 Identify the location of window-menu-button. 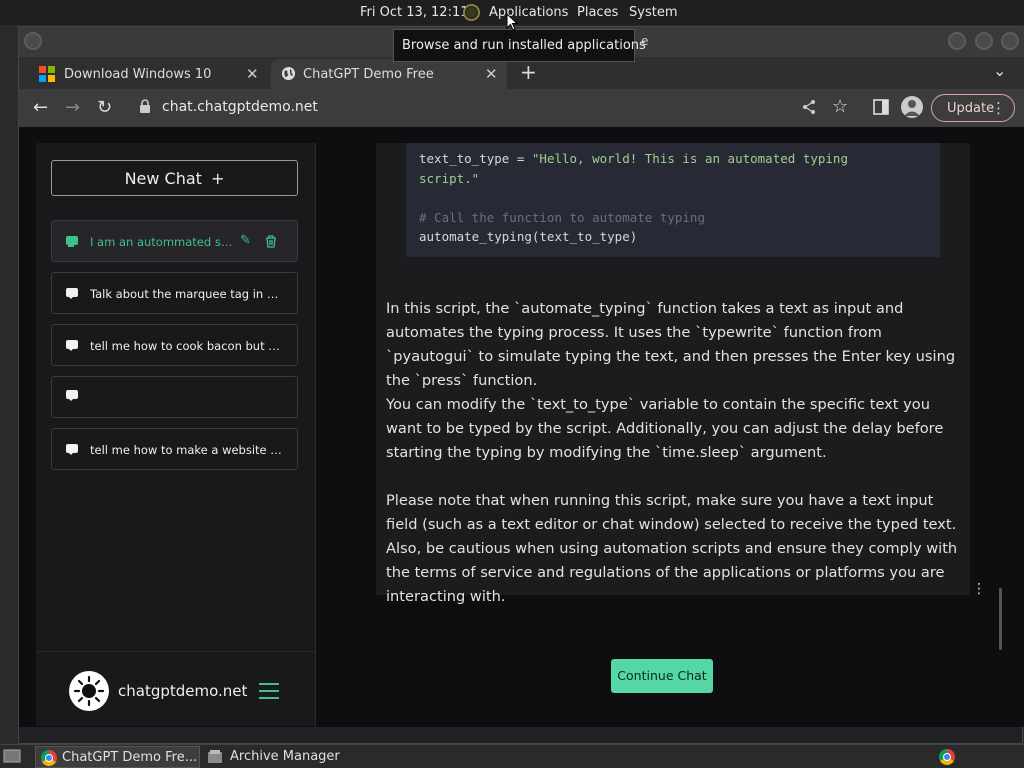
(33, 41).